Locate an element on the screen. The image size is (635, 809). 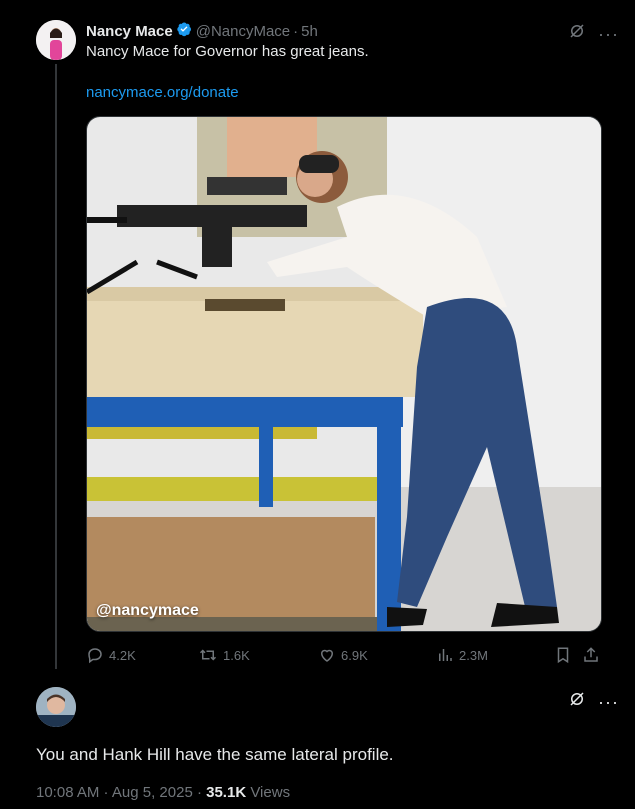
reply-icon is located at coordinates (95, 655).